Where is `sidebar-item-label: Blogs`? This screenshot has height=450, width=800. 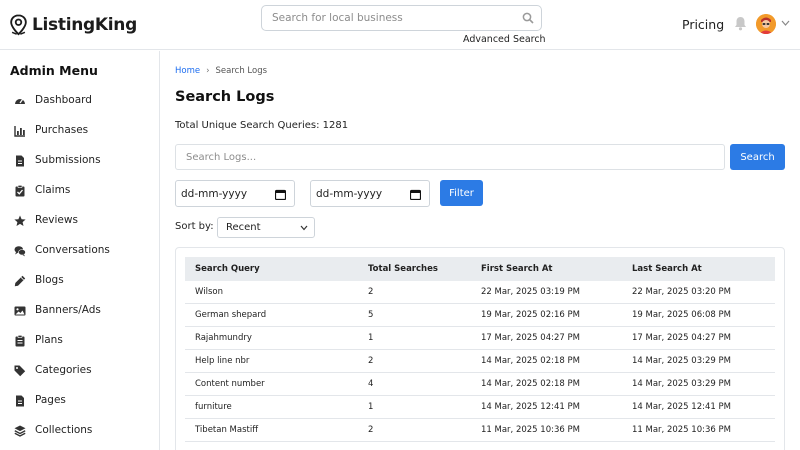
sidebar-item-label: Blogs is located at coordinates (49, 280).